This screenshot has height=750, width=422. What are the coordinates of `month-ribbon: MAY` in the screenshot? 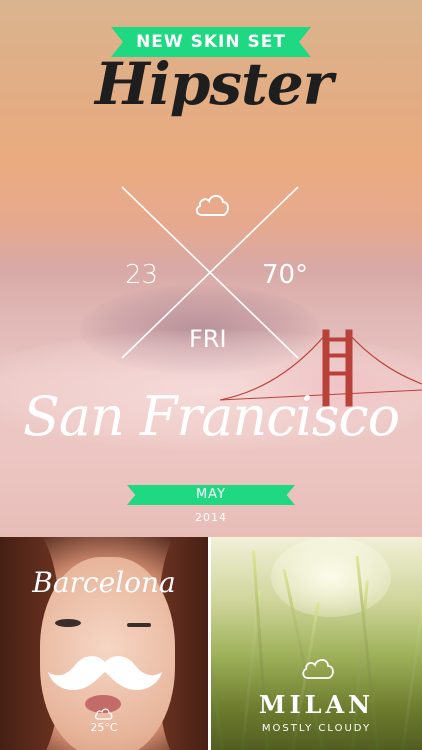 It's located at (211, 495).